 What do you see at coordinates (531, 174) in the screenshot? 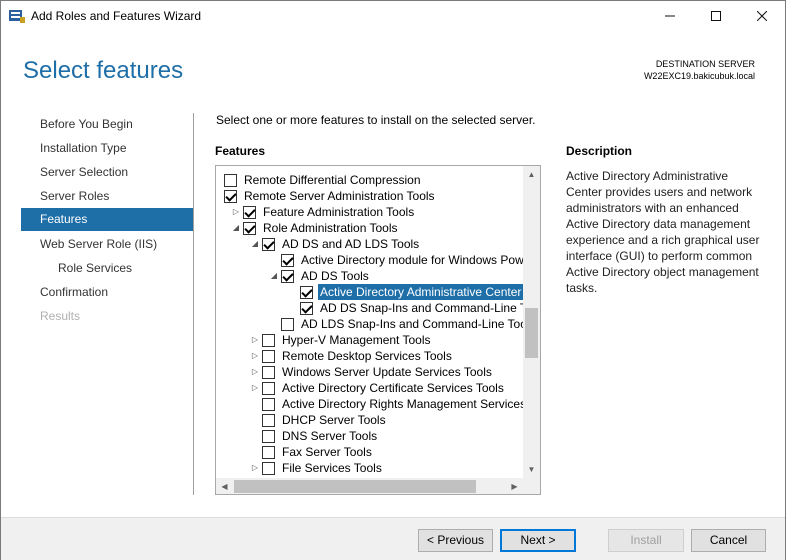
I see `scroll-up-icon: ▲` at bounding box center [531, 174].